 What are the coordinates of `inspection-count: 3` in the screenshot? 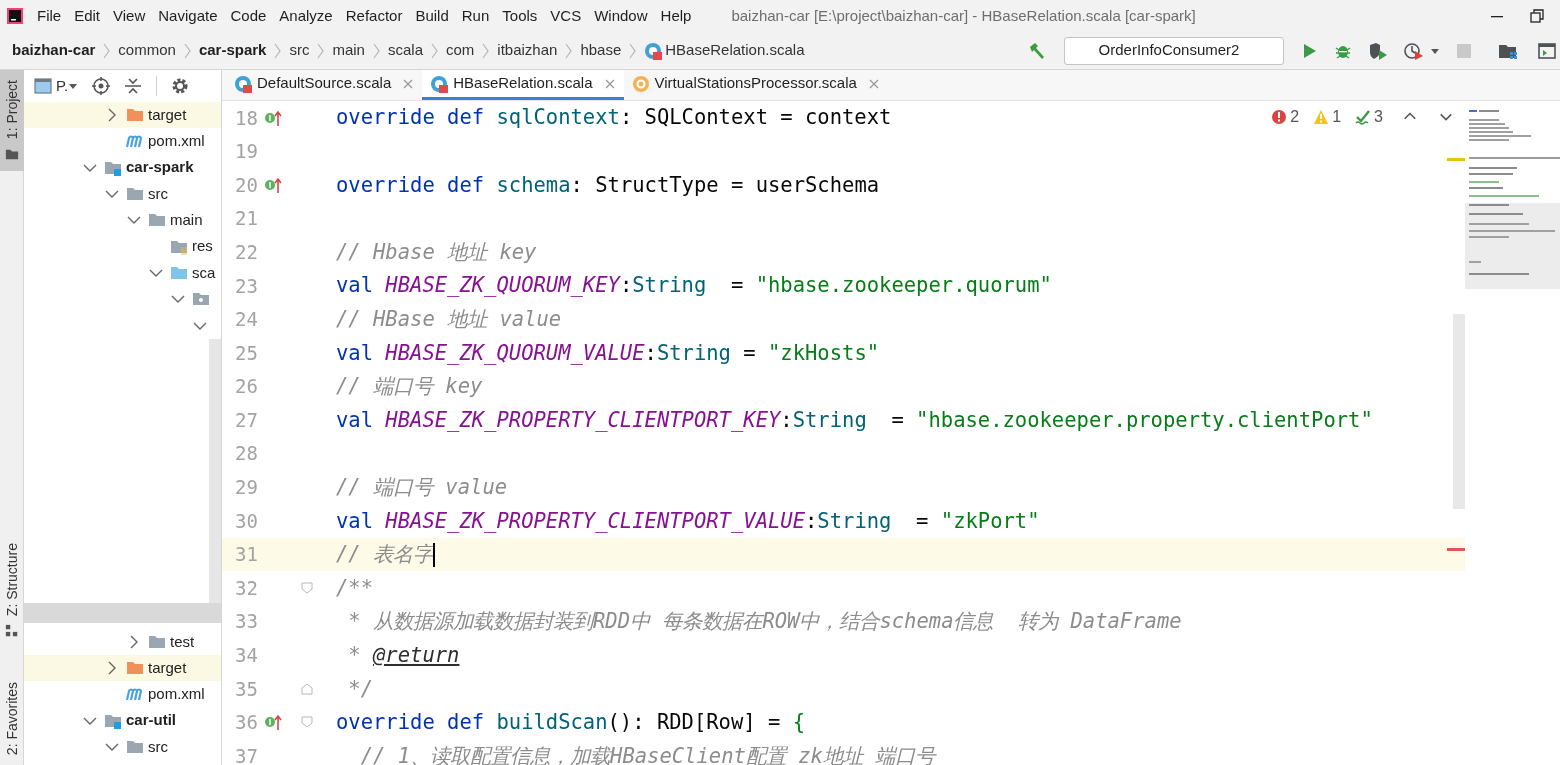 It's located at (1378, 117).